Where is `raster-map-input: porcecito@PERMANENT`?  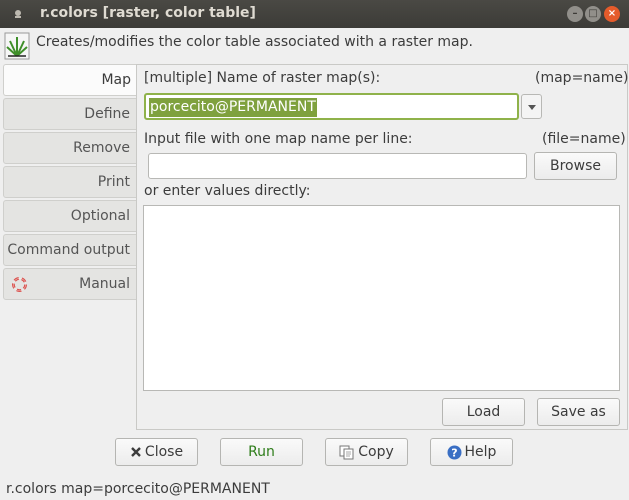 raster-map-input: porcecito@PERMANENT is located at coordinates (331, 106).